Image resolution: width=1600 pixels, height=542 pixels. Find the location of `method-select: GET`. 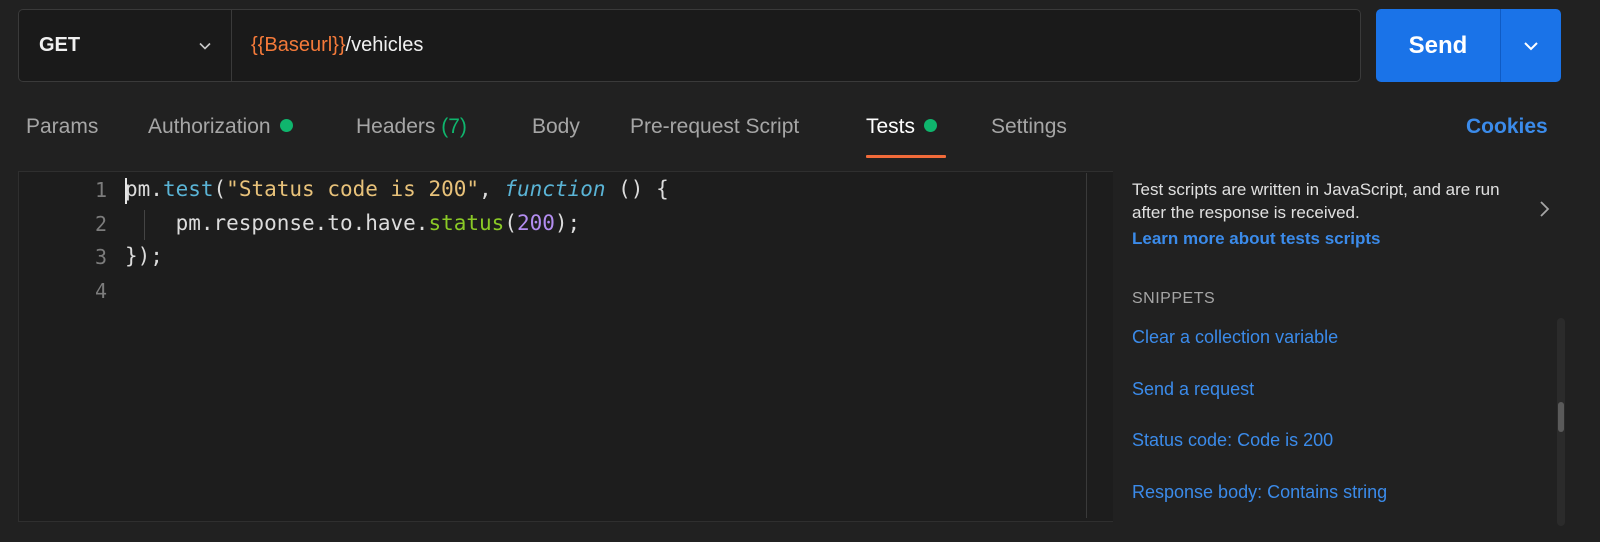

method-select: GET is located at coordinates (125, 45).